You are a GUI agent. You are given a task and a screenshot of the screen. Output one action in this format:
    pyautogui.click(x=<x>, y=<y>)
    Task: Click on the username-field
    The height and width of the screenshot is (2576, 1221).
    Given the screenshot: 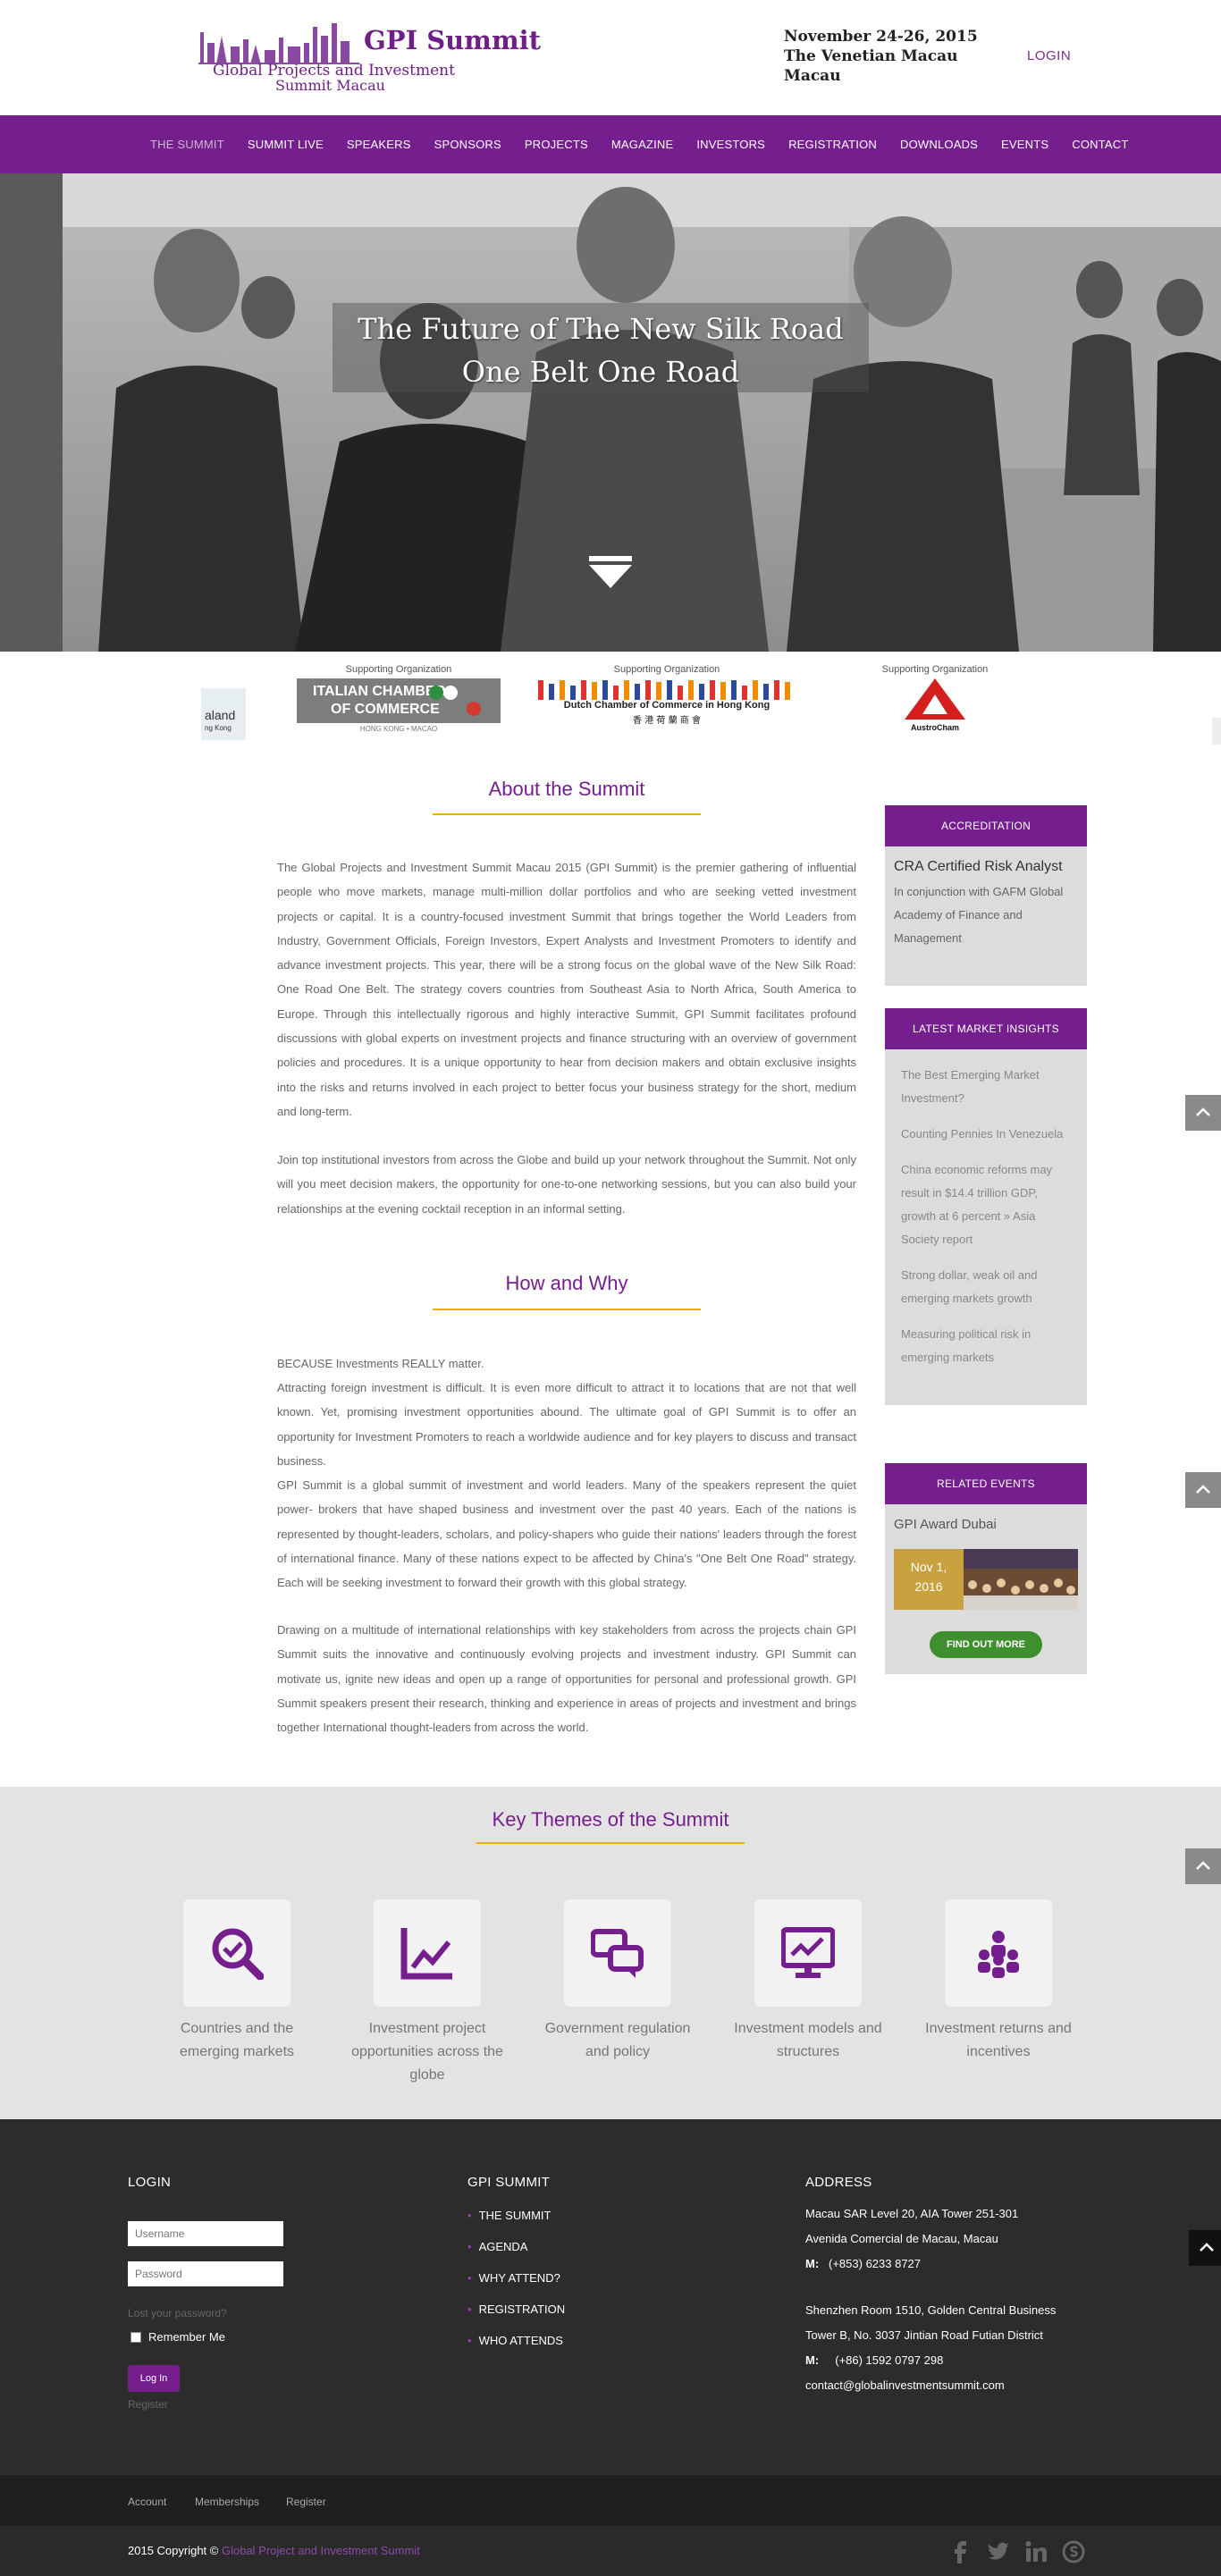 What is the action you would take?
    pyautogui.click(x=206, y=2234)
    